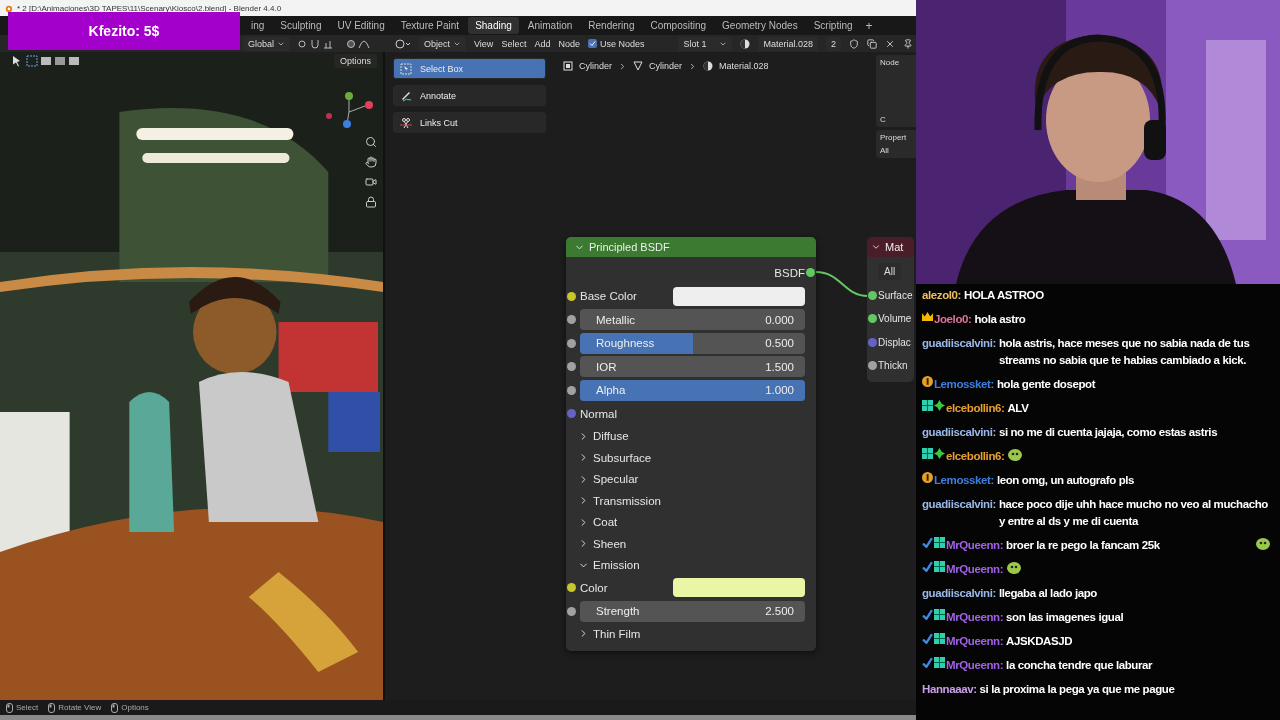 Image resolution: width=1280 pixels, height=720 pixels. Describe the element at coordinates (371, 182) in the screenshot. I see `camera-icon` at that location.